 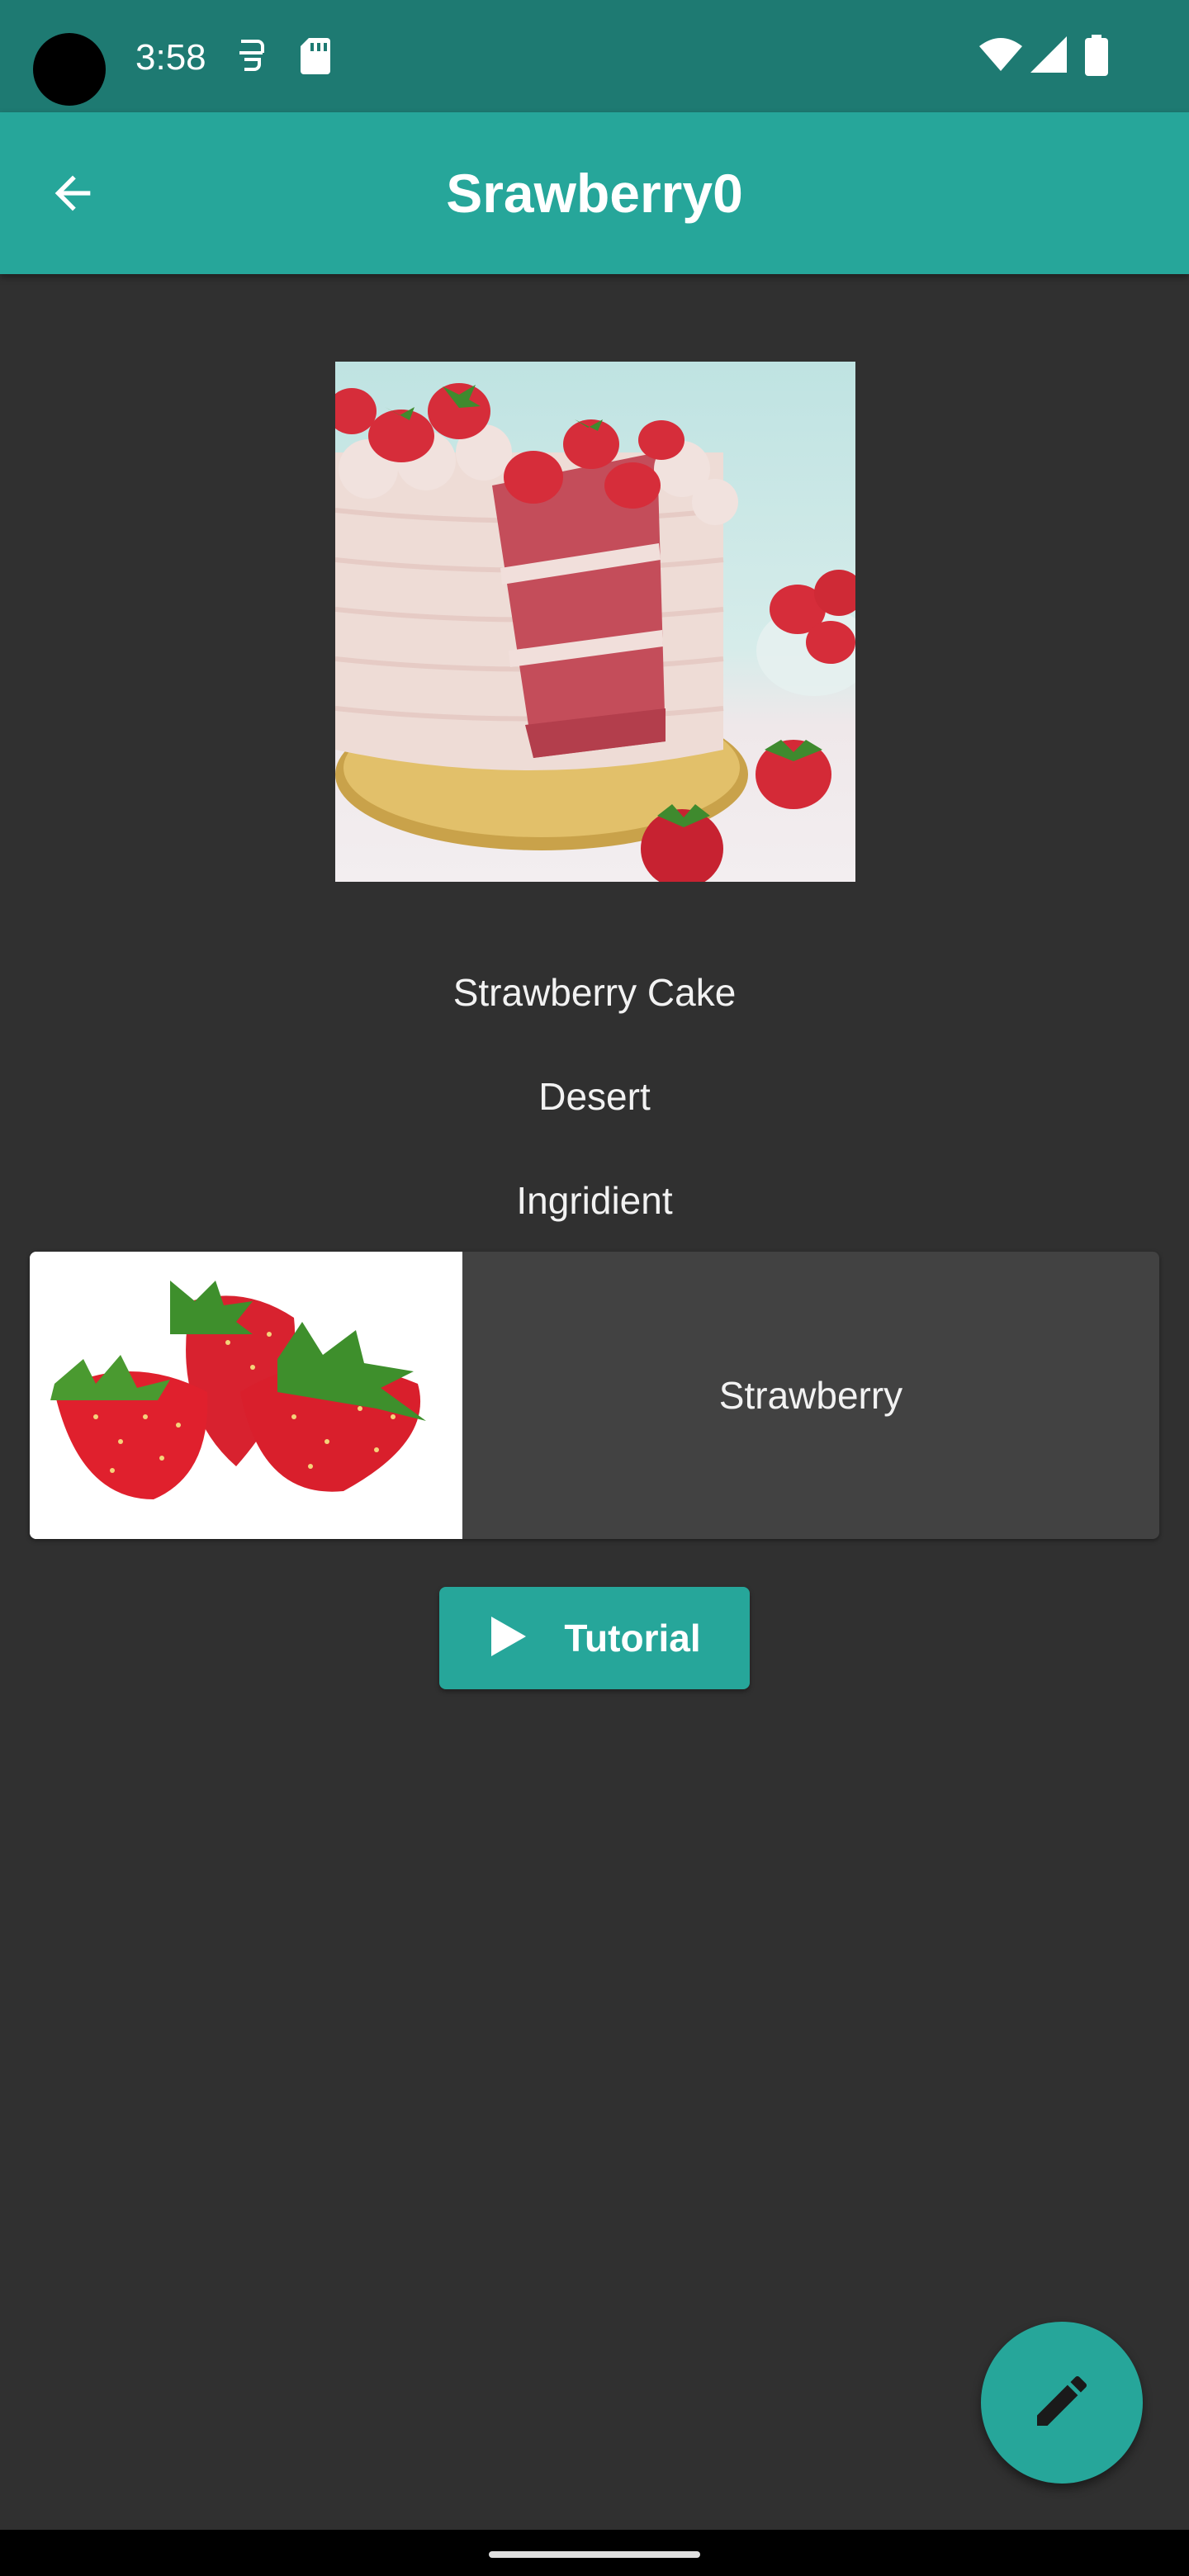 What do you see at coordinates (594, 1200) in the screenshot?
I see `ingredients-heading: Ingridient` at bounding box center [594, 1200].